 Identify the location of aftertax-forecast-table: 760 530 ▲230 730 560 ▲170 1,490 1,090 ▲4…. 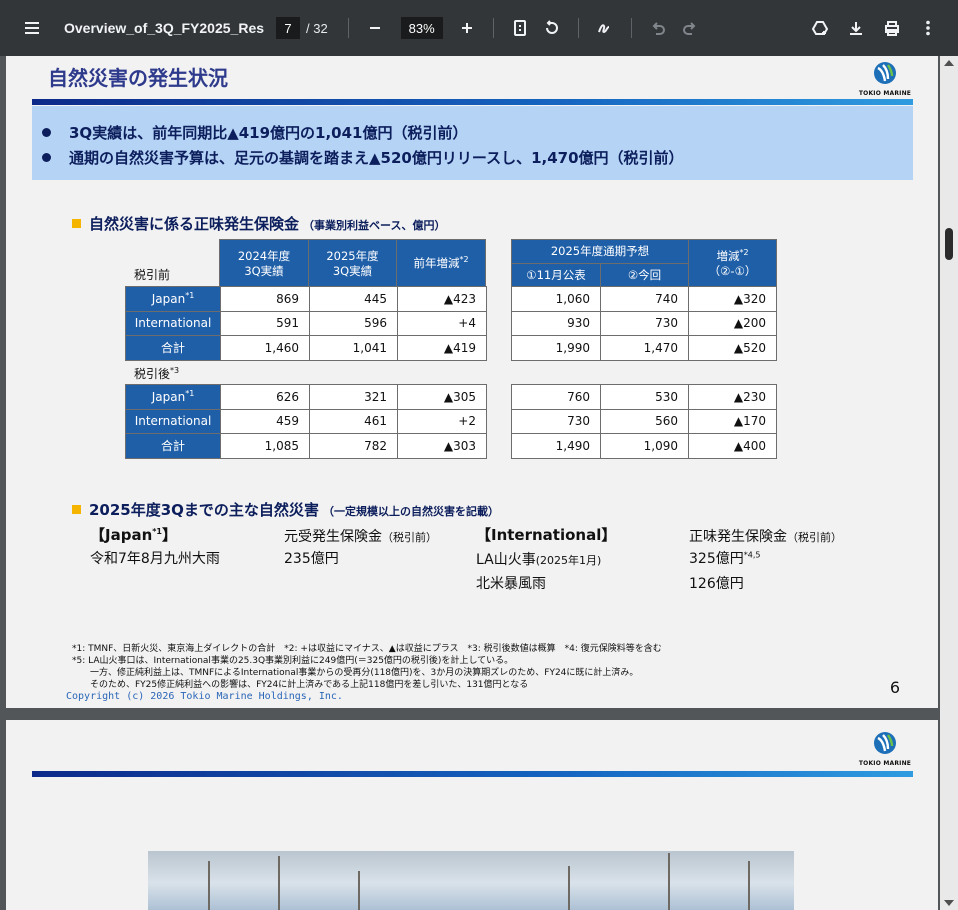
(644, 421).